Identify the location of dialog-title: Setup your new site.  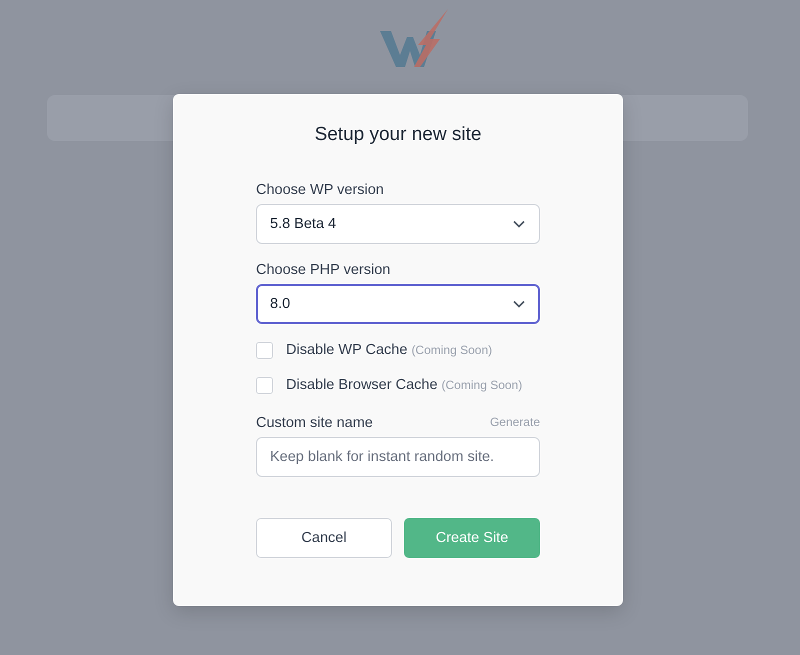
(398, 135).